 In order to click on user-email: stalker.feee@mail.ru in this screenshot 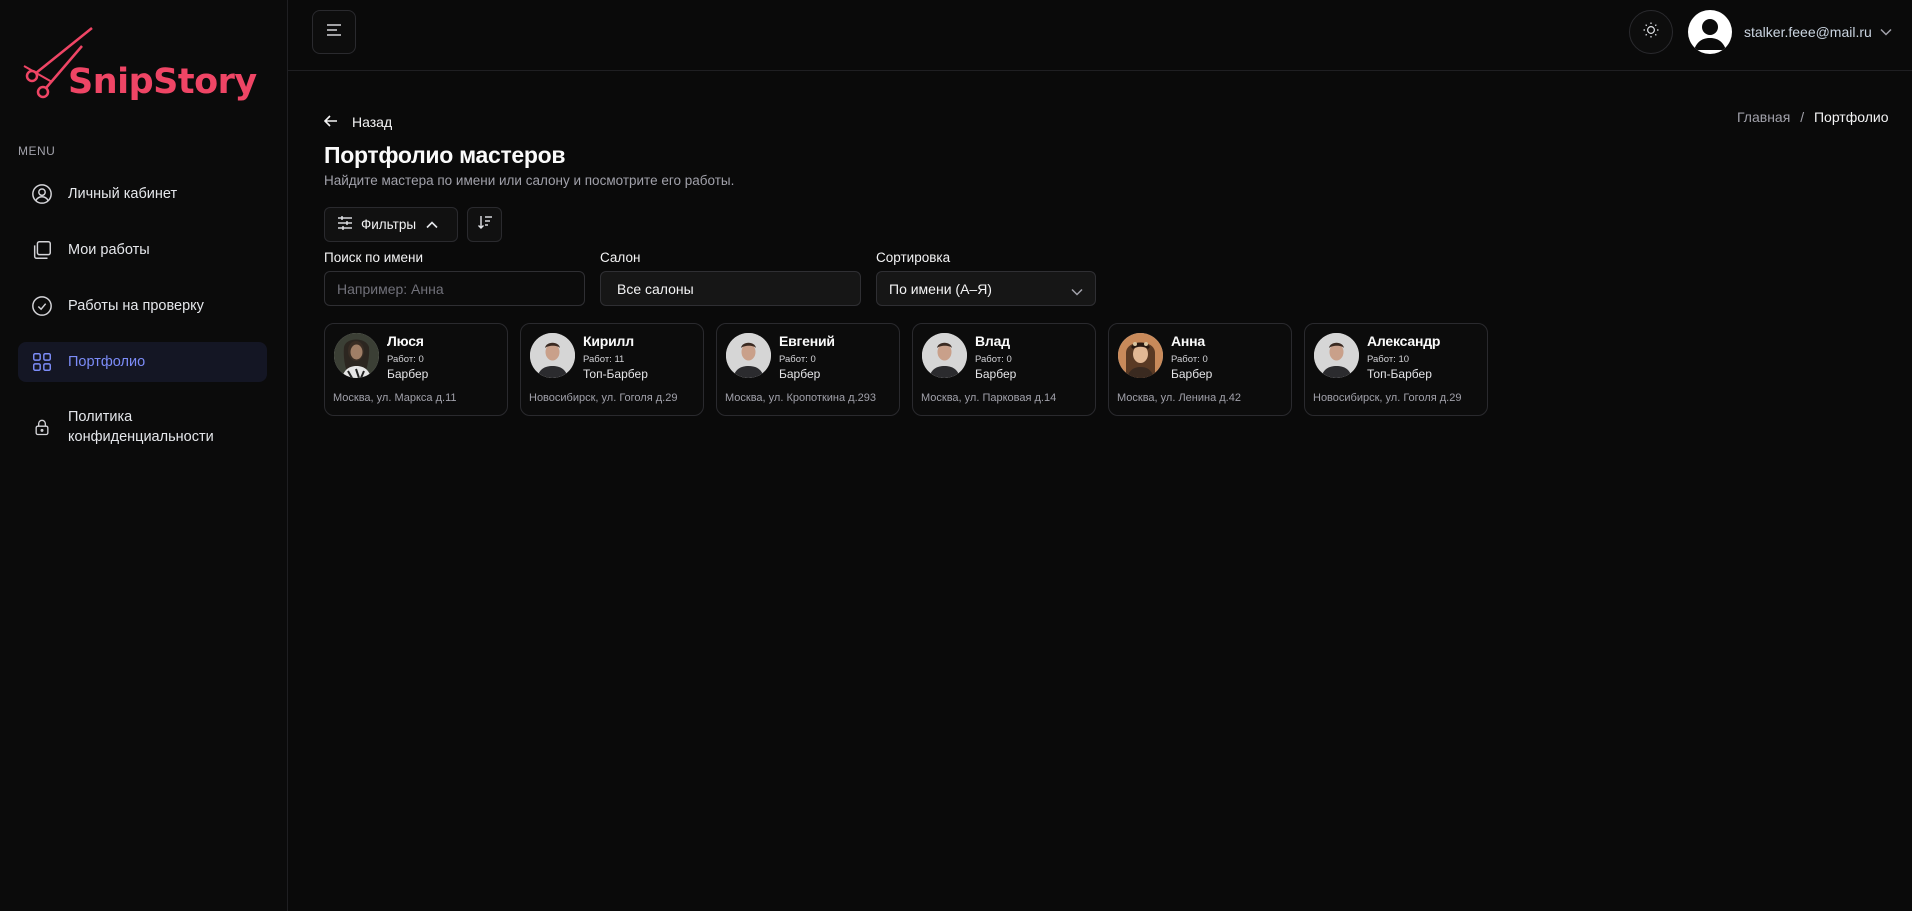, I will do `click(1808, 32)`.